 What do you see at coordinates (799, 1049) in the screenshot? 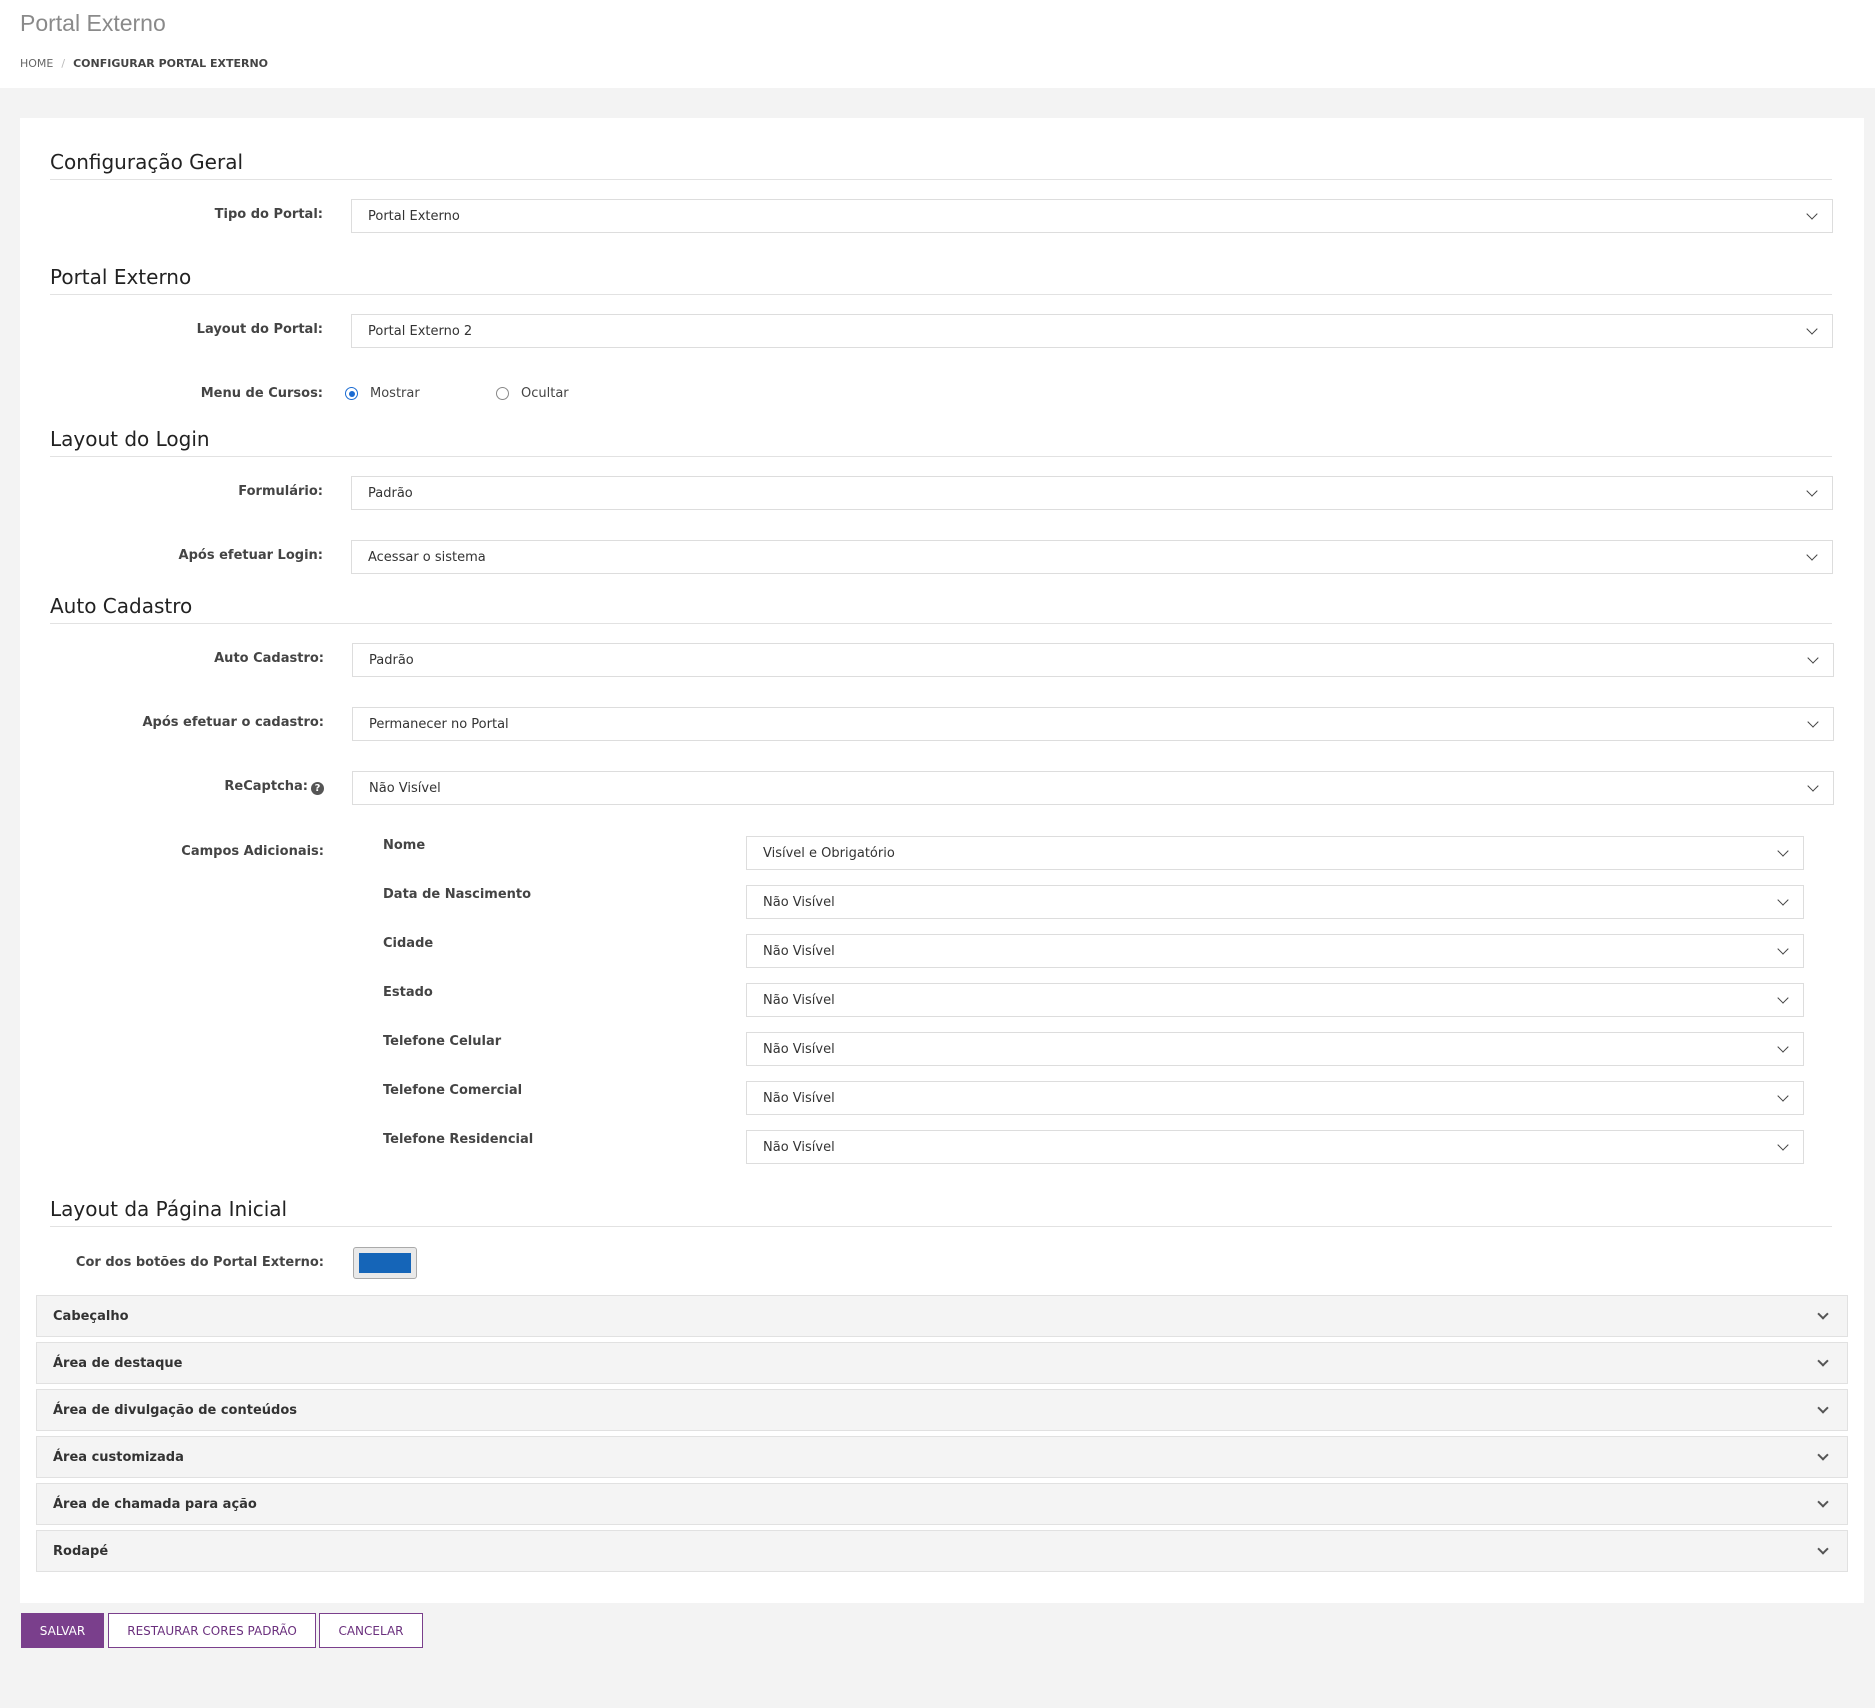
I see `campo-celular-value: Não Visível` at bounding box center [799, 1049].